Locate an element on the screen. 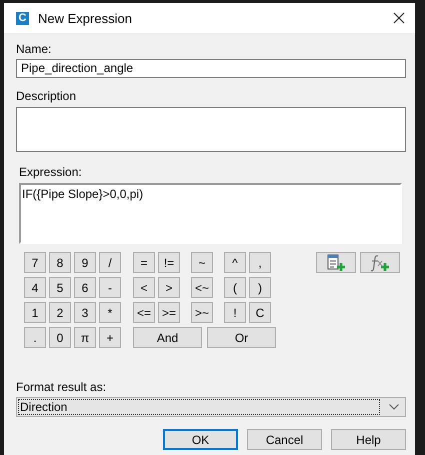 The height and width of the screenshot is (455, 425). keypad-key: π is located at coordinates (85, 337).